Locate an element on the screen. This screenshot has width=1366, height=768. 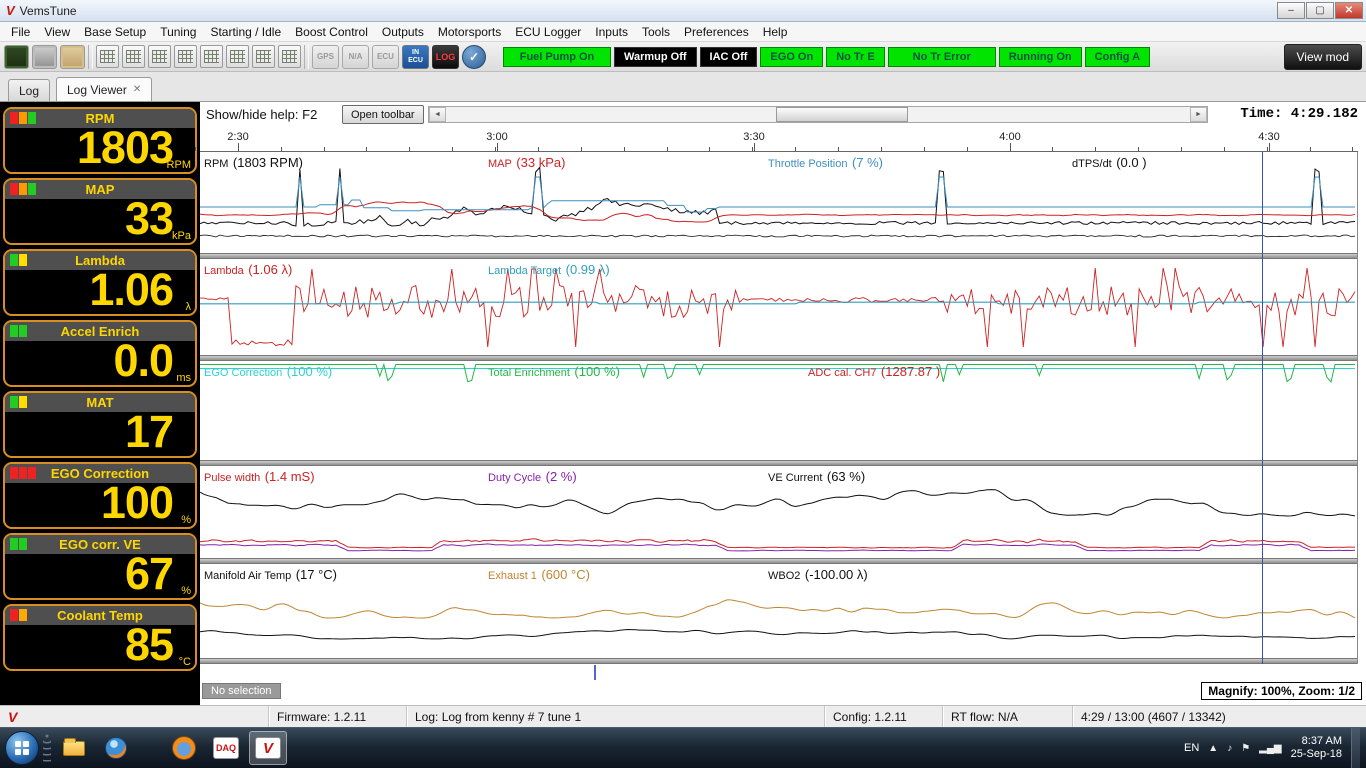
menu-boost-control: Boost Control is located at coordinates (331, 32).